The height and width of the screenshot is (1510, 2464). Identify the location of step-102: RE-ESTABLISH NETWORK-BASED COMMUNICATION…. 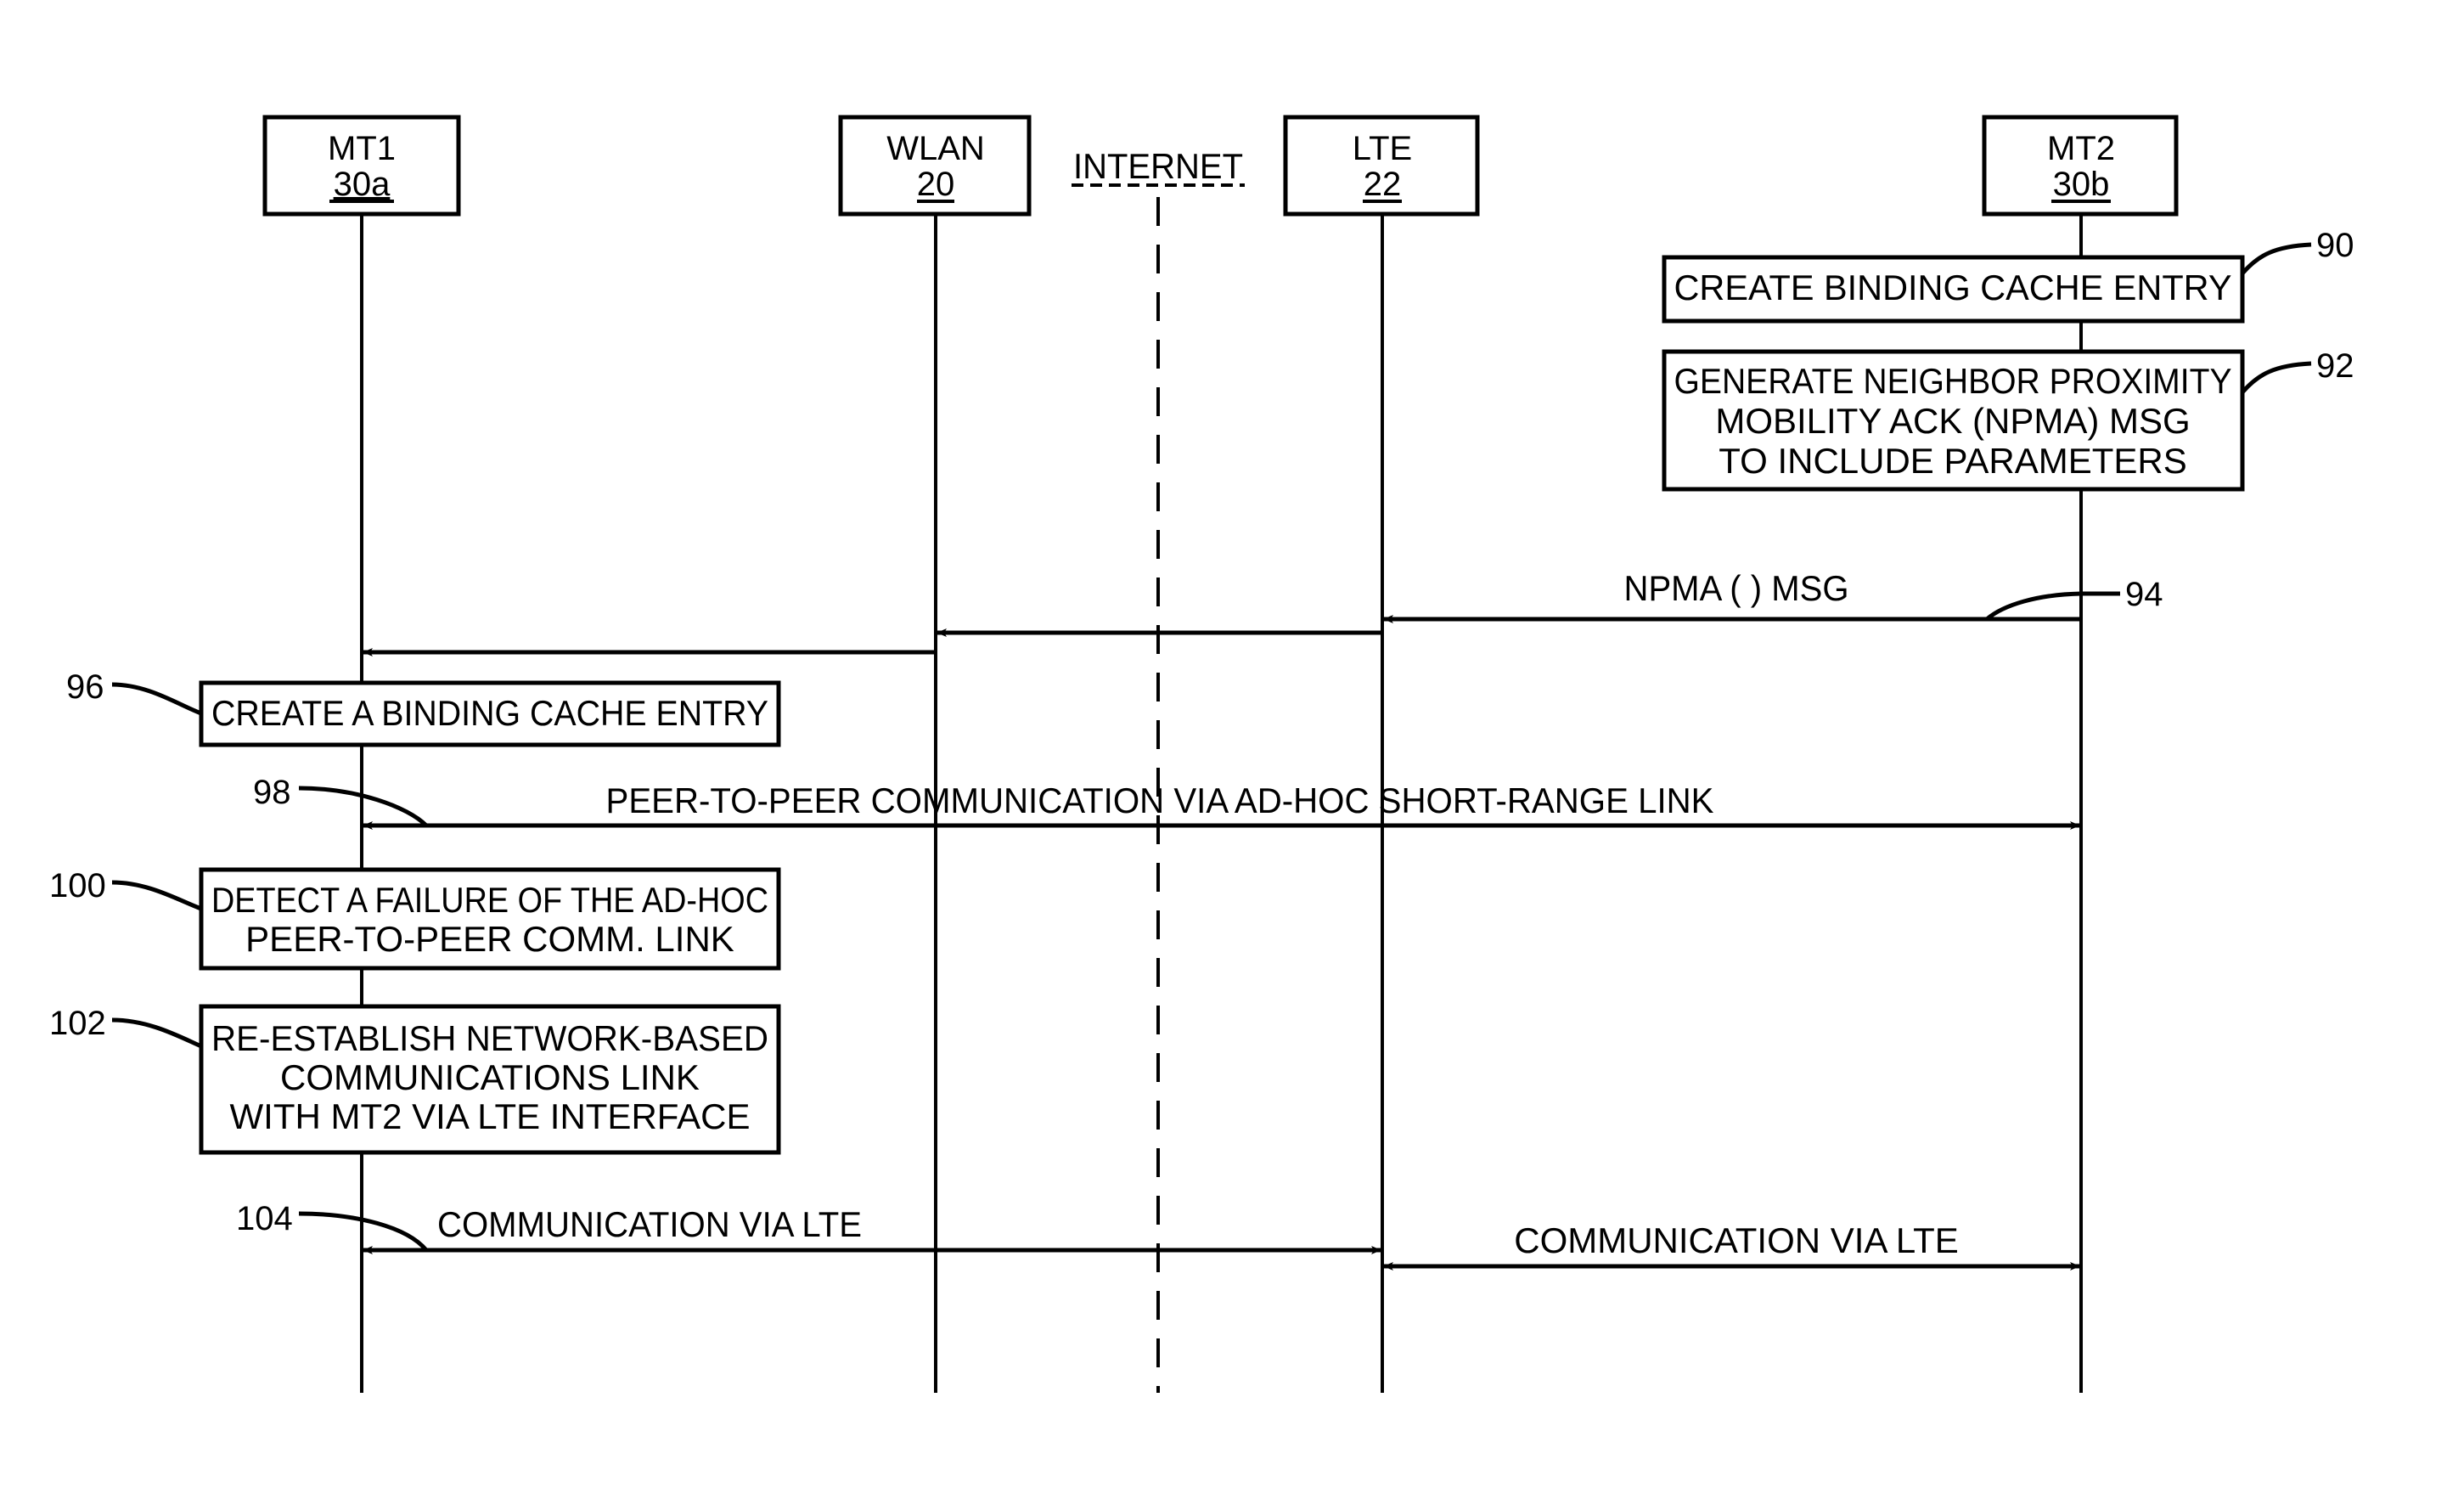
(415, 1079).